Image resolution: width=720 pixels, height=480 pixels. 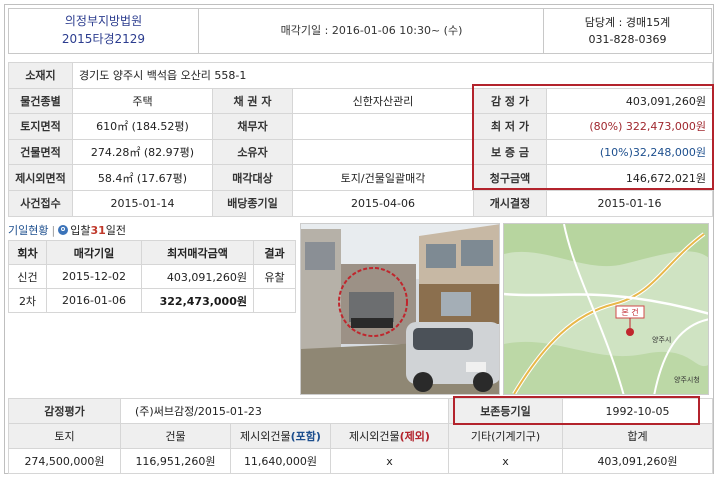 What do you see at coordinates (142, 126) in the screenshot?
I see `land-area-value: 610㎡ (184.52평)` at bounding box center [142, 126].